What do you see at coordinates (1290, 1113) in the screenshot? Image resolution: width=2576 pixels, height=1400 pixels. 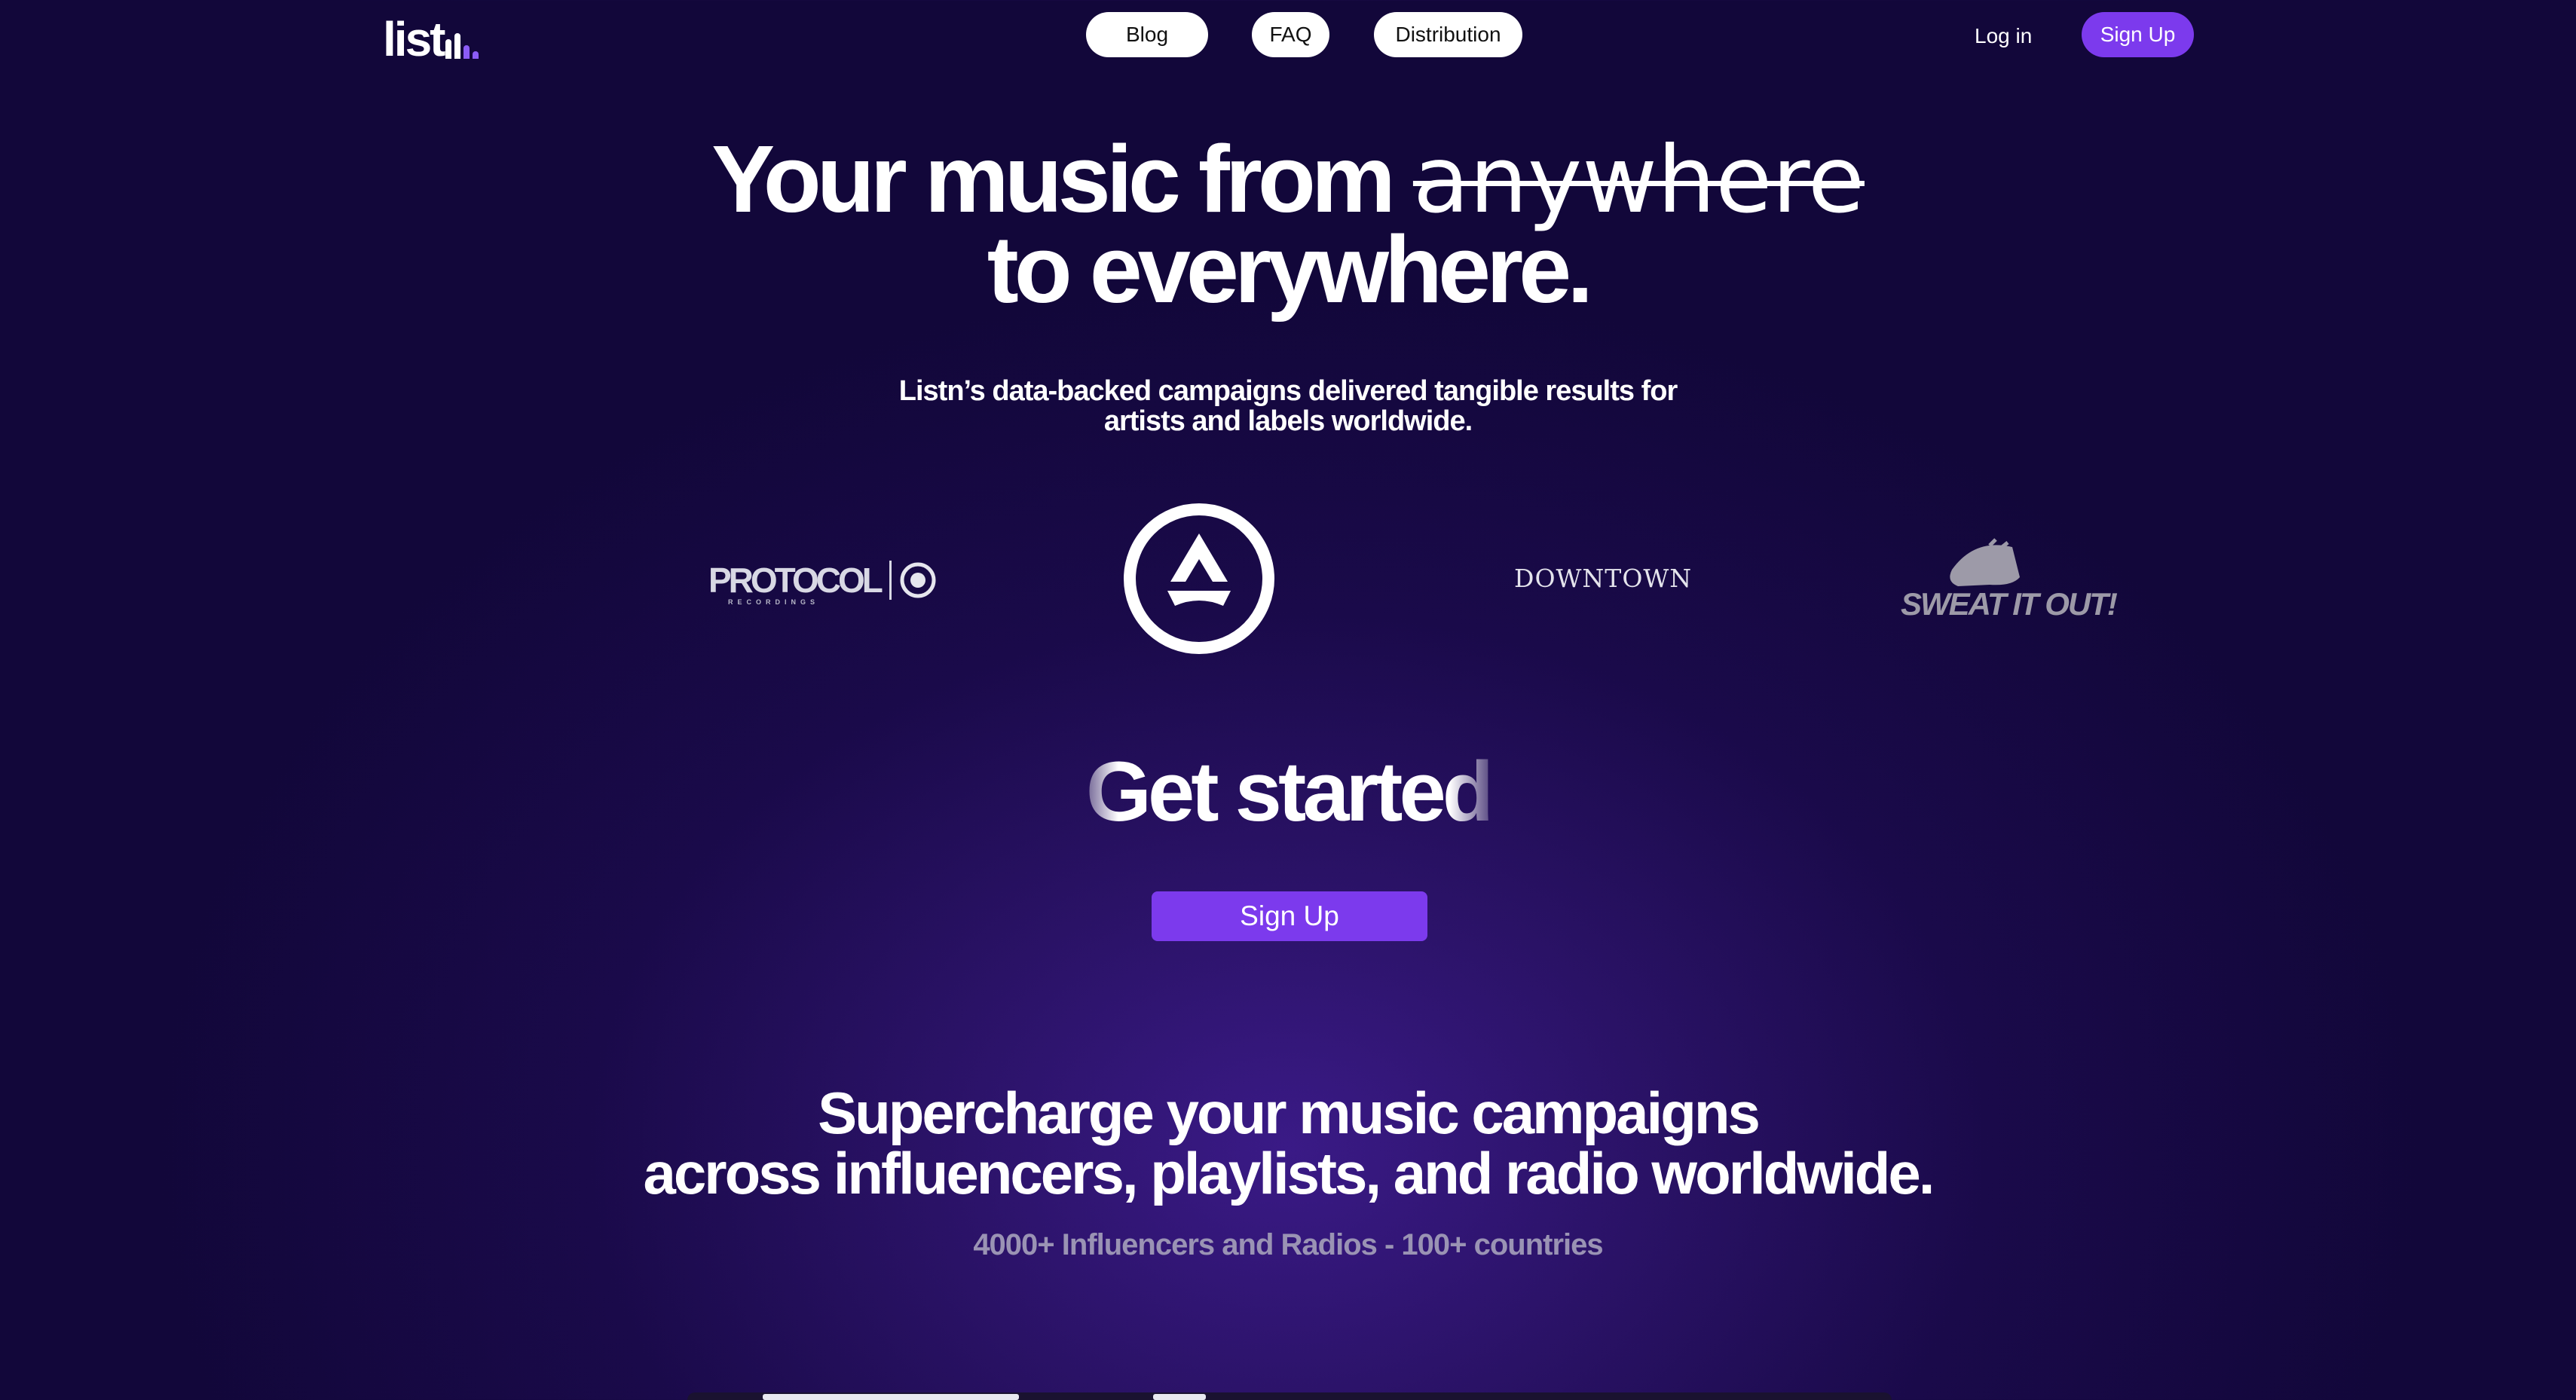 I see `supercharge-heading-line-1: Supercharge your music campaigns` at bounding box center [1290, 1113].